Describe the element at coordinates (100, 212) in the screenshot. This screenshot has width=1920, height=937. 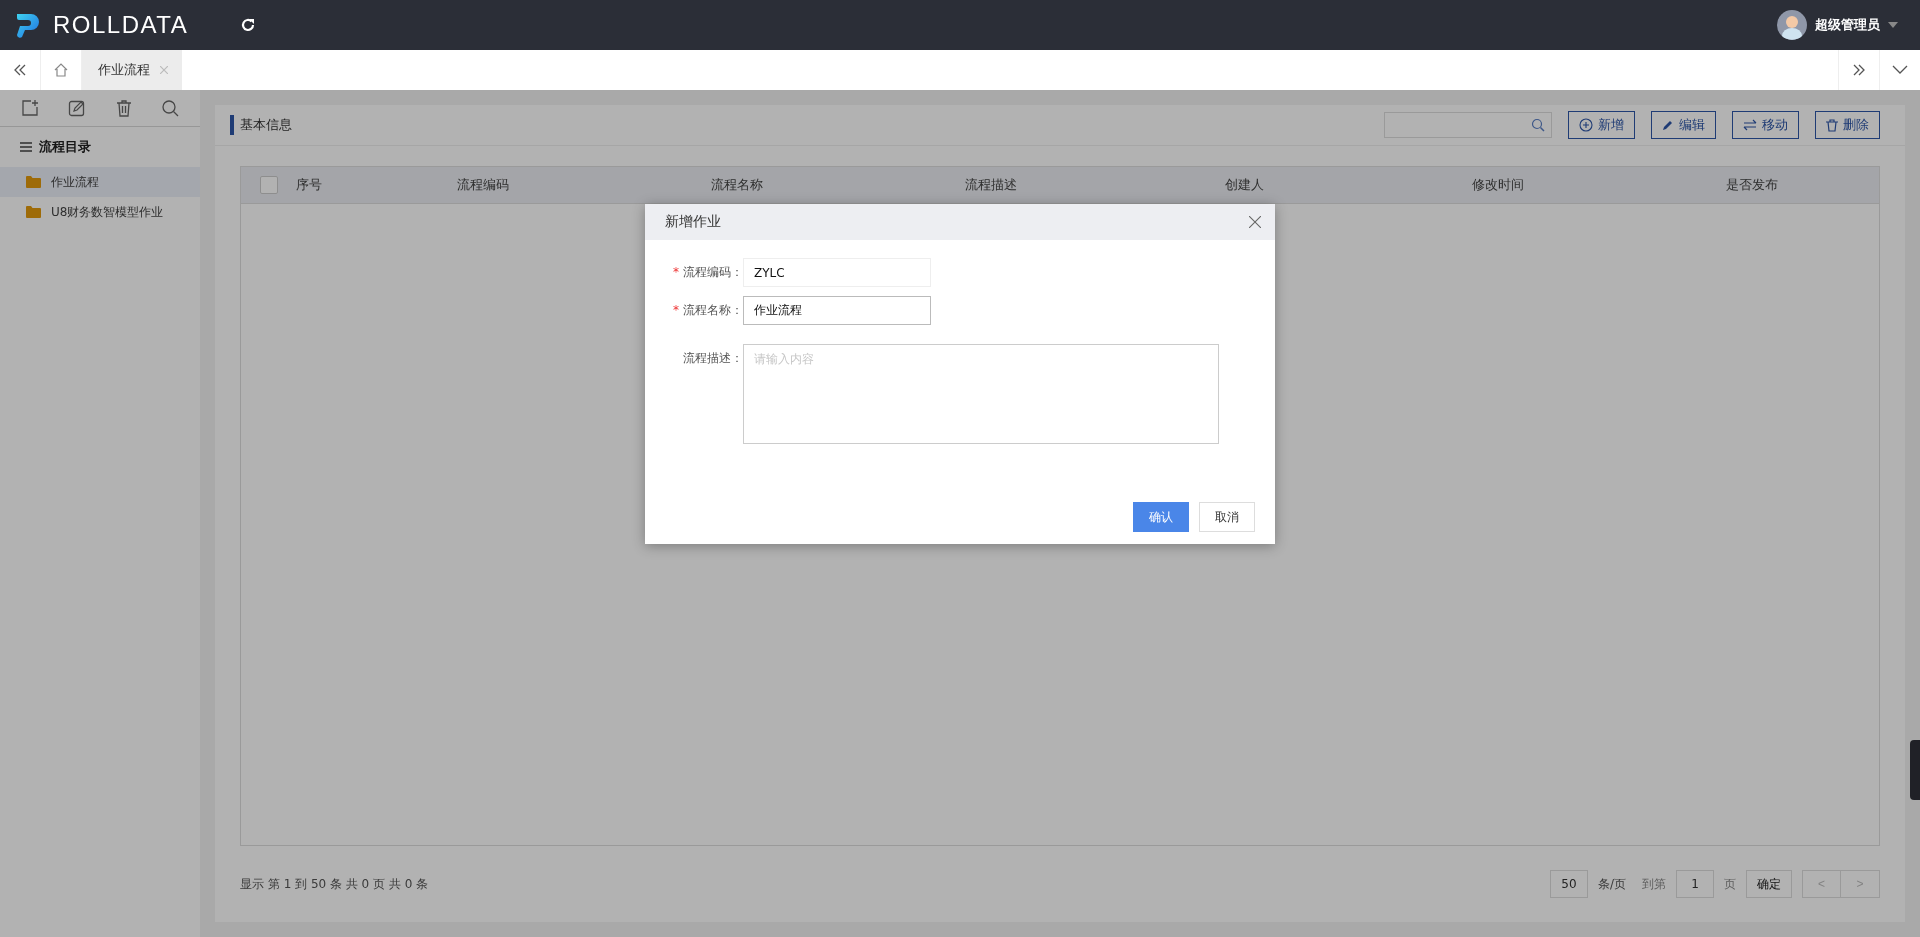
I see `sidebar-item: U8财务数智模型作业` at that location.